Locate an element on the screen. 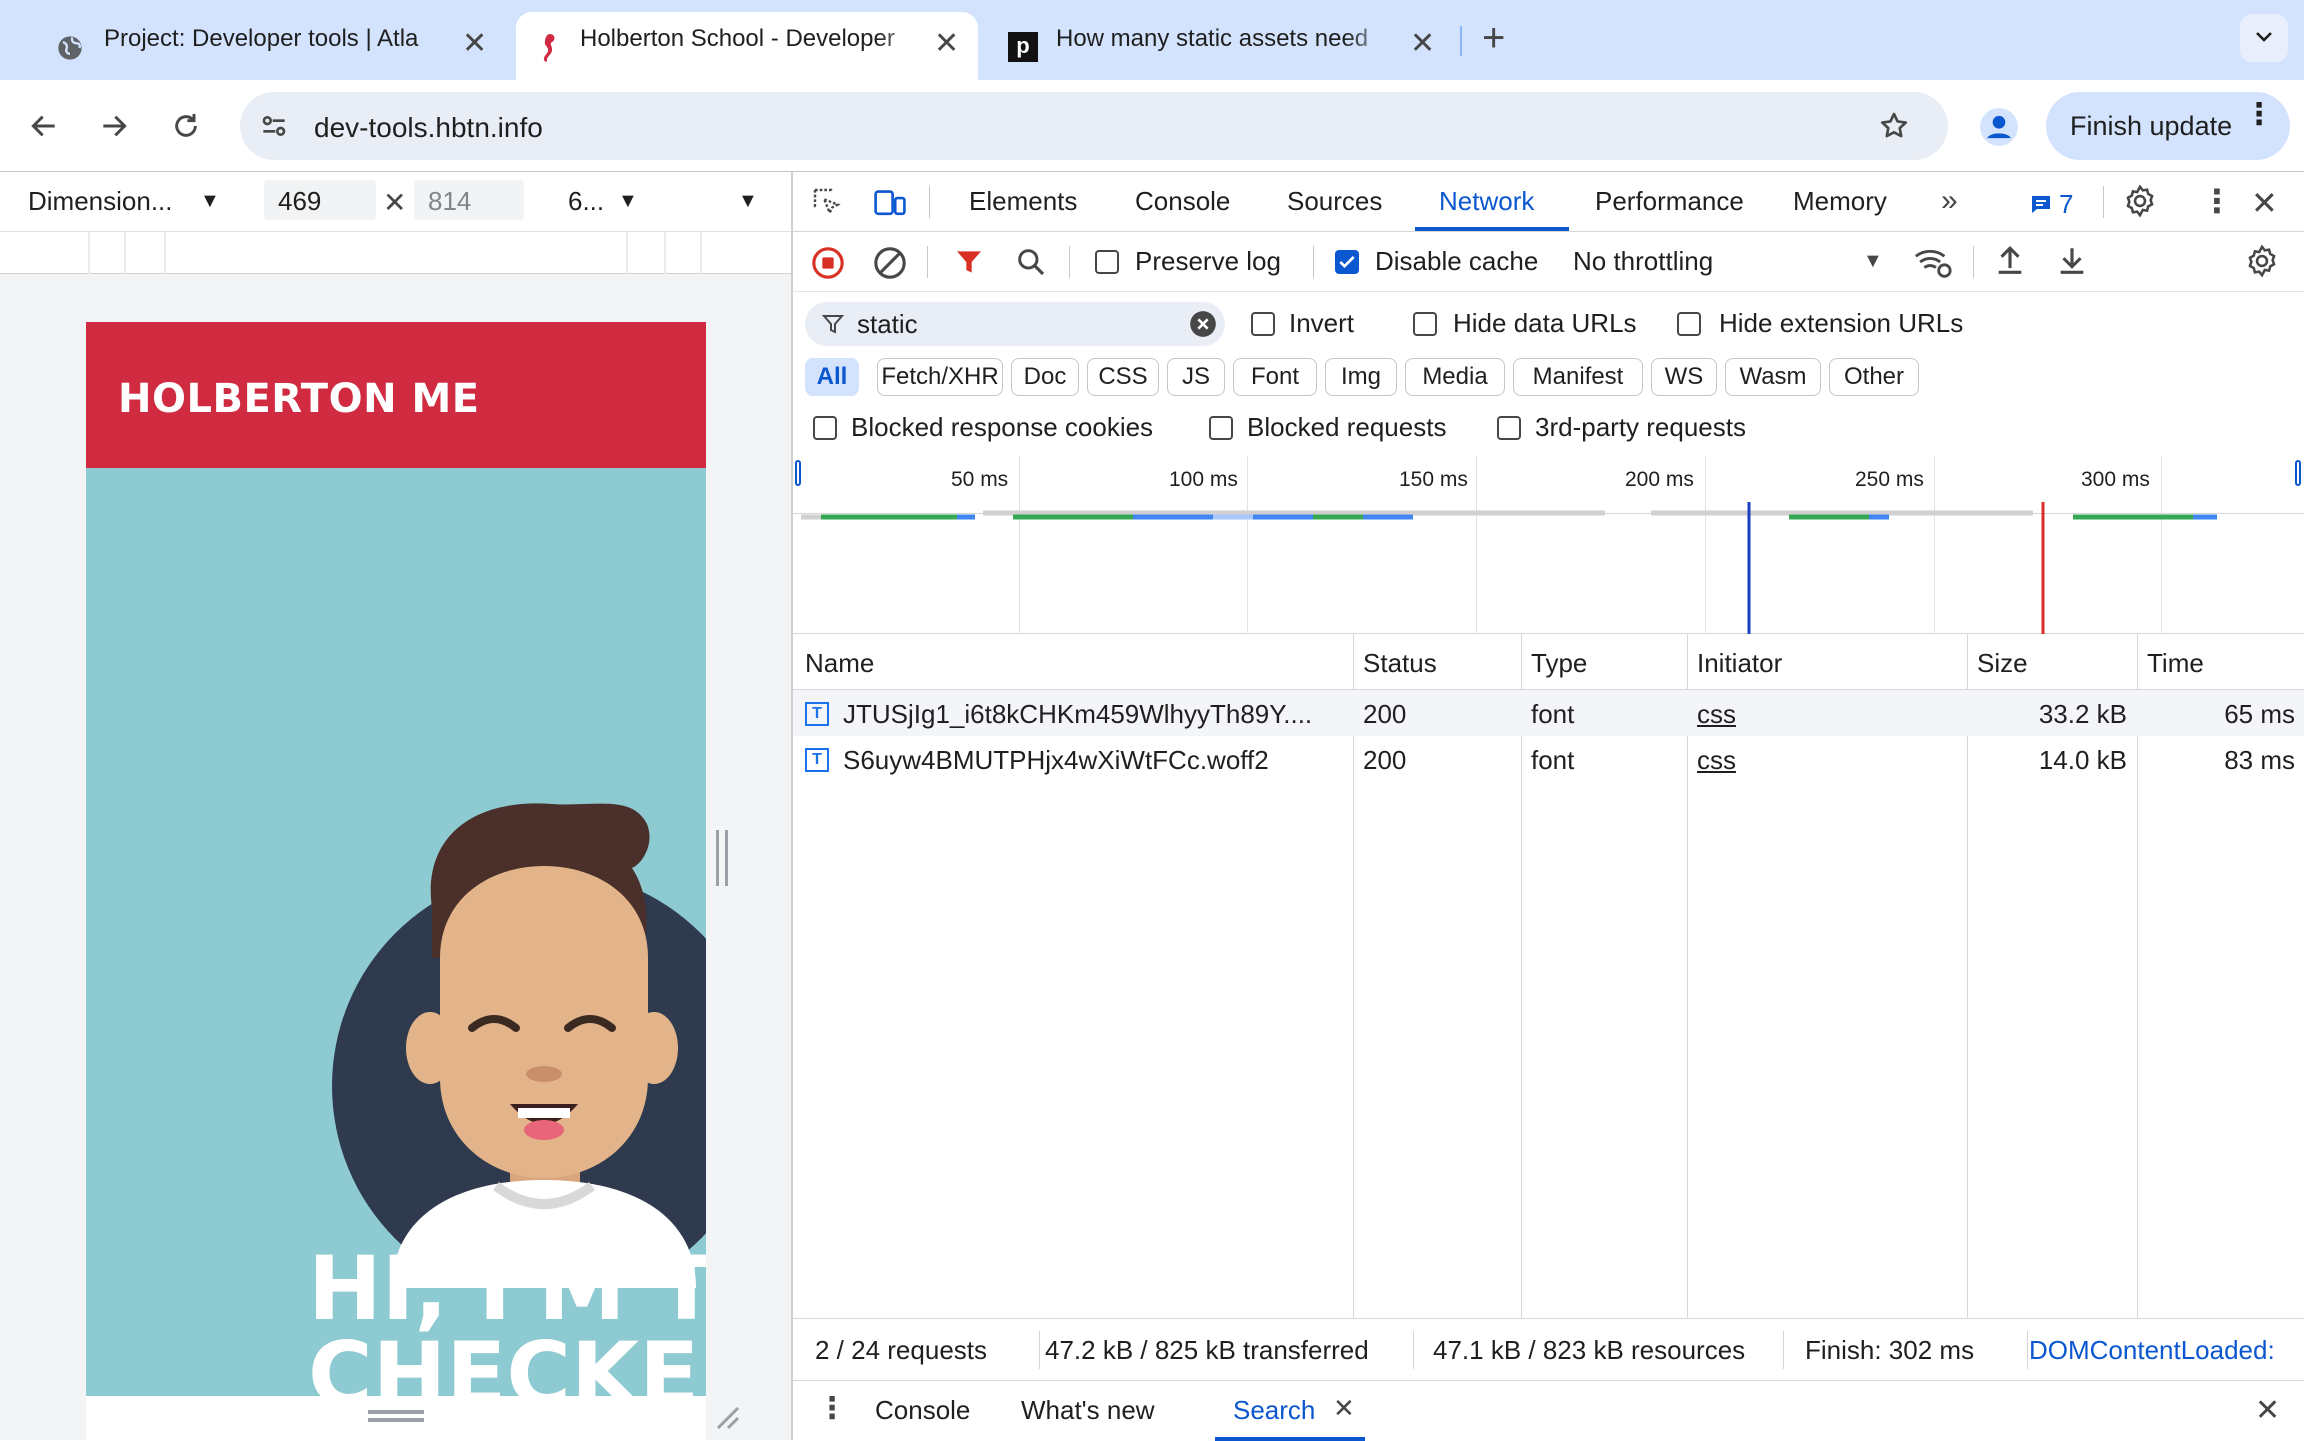  throttling-select: No throttling is located at coordinates (1643, 261).